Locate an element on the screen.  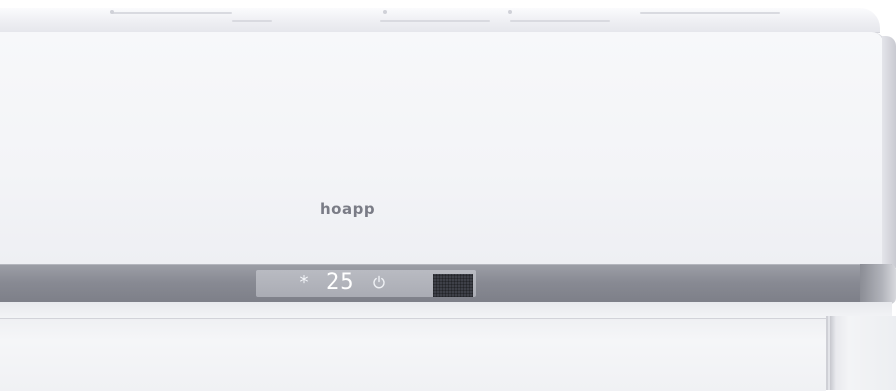
power-icon is located at coordinates (379, 282).